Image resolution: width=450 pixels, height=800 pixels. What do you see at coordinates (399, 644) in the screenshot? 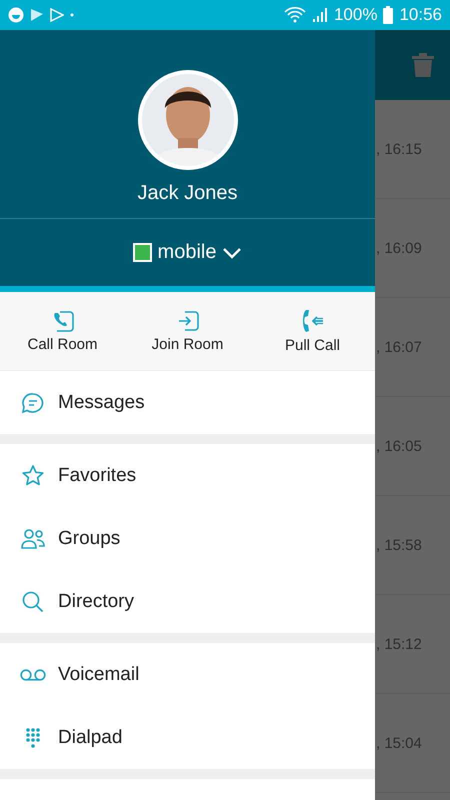
I see `timestamp: , 15:12` at bounding box center [399, 644].